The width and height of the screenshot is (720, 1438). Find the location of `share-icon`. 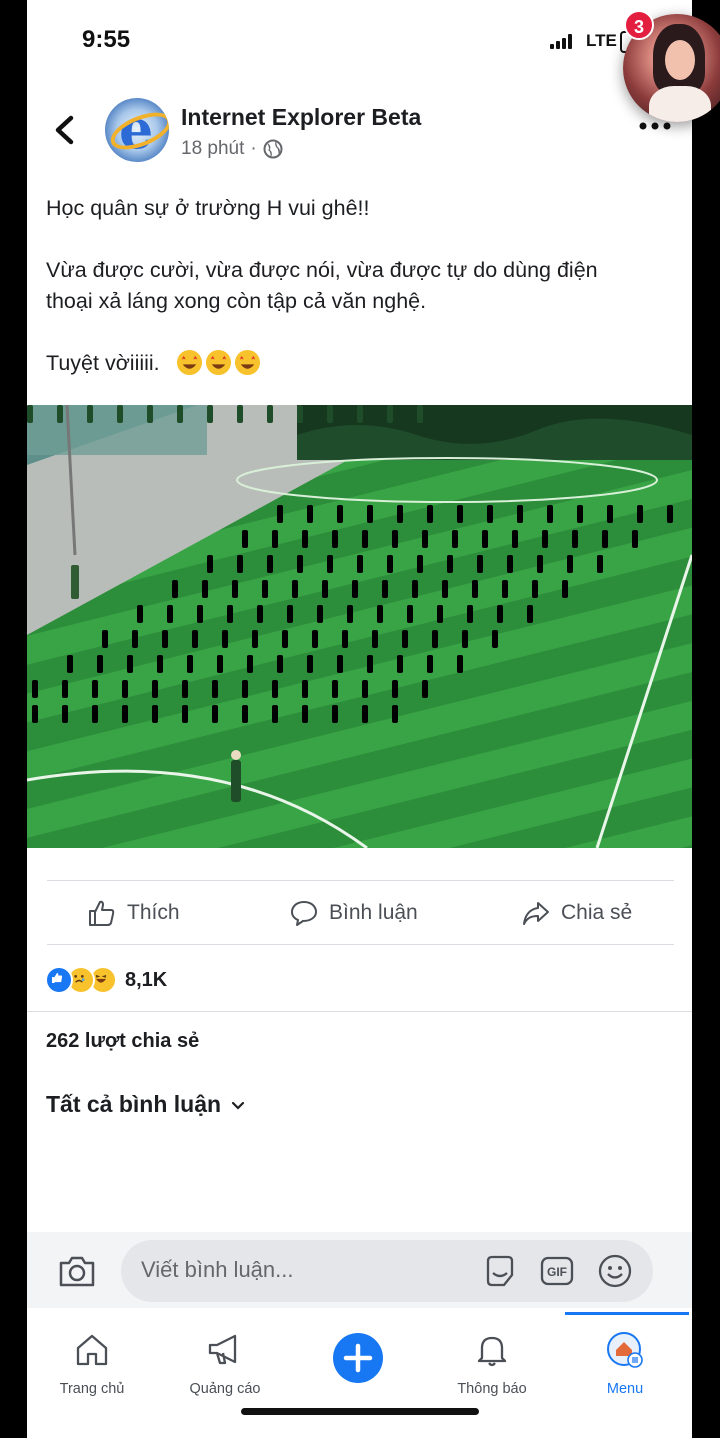

share-icon is located at coordinates (536, 913).